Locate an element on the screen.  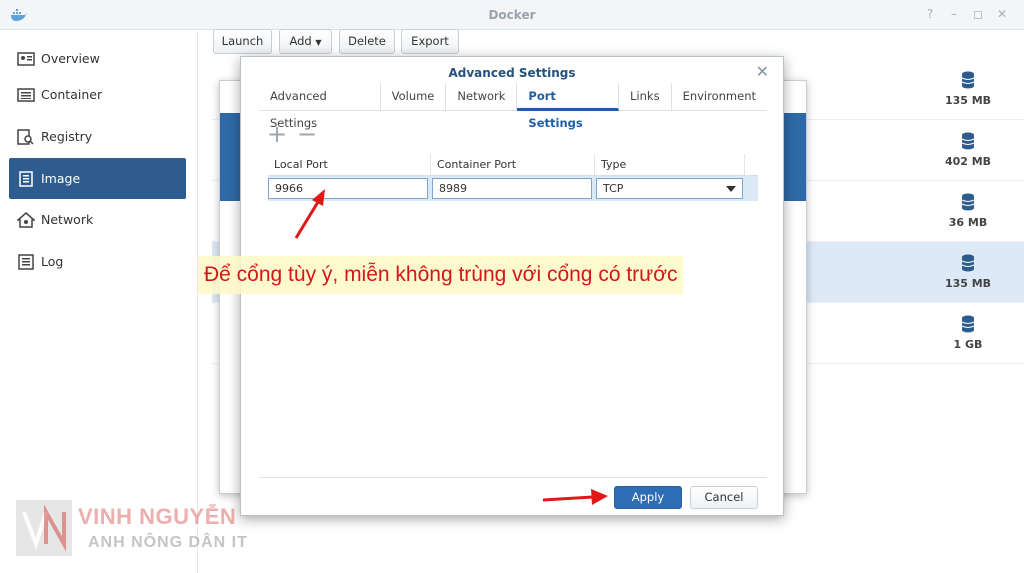
log-icon is located at coordinates (26, 261).